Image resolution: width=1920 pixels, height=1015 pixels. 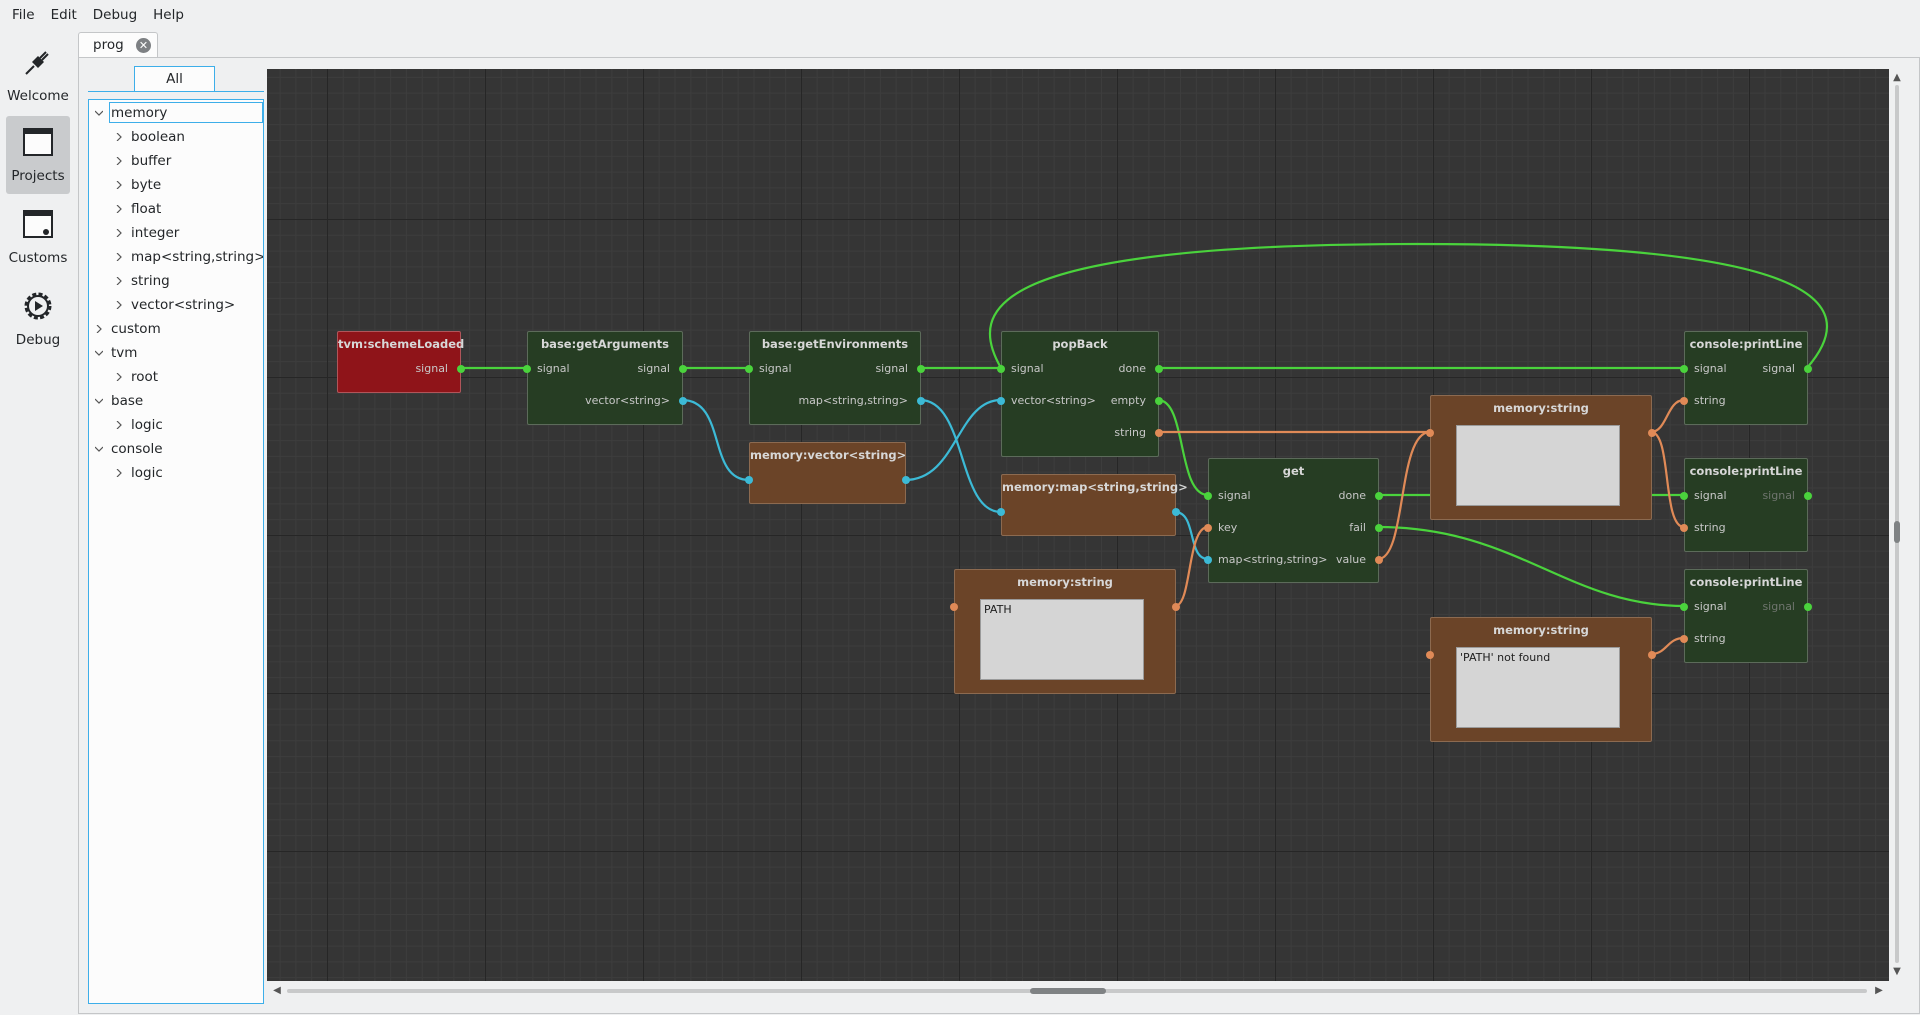 I want to click on out-vector-port, so click(x=683, y=401).